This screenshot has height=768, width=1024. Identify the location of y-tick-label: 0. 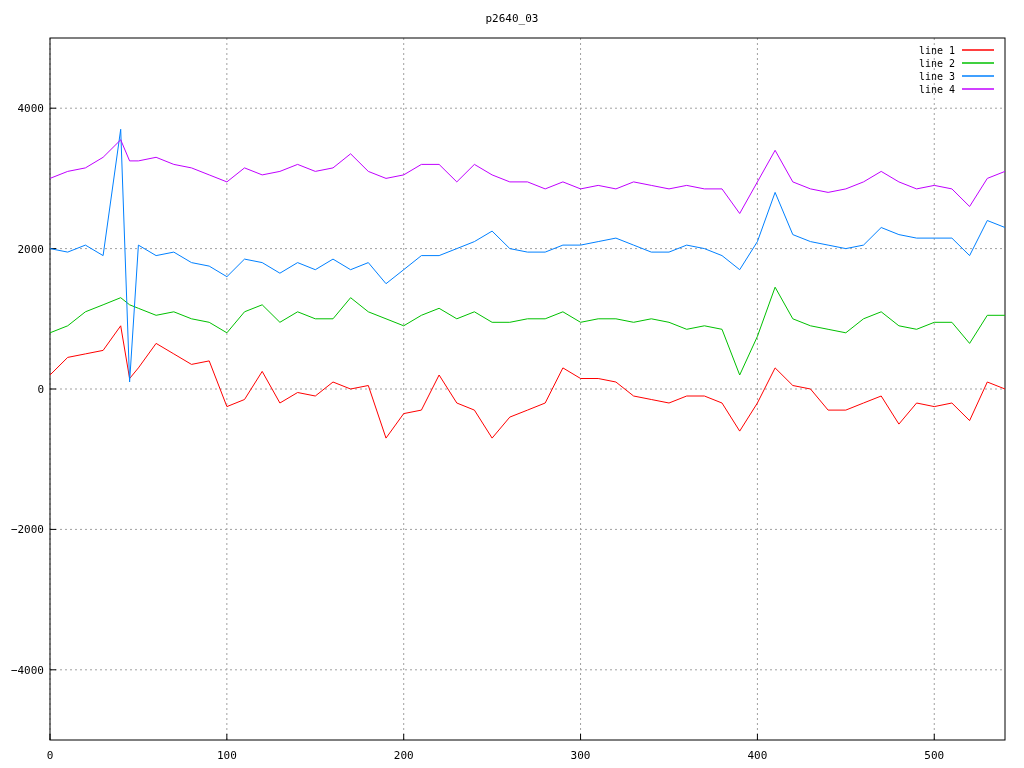
(40, 389).